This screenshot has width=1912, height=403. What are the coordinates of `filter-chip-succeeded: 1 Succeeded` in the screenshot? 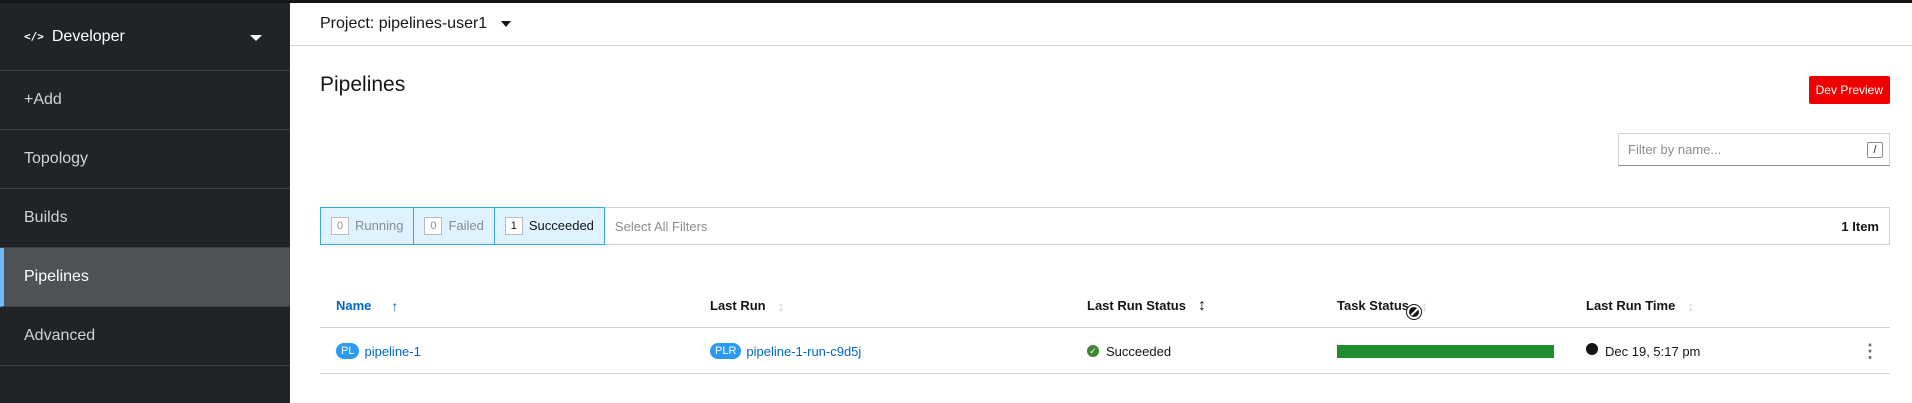 It's located at (549, 225).